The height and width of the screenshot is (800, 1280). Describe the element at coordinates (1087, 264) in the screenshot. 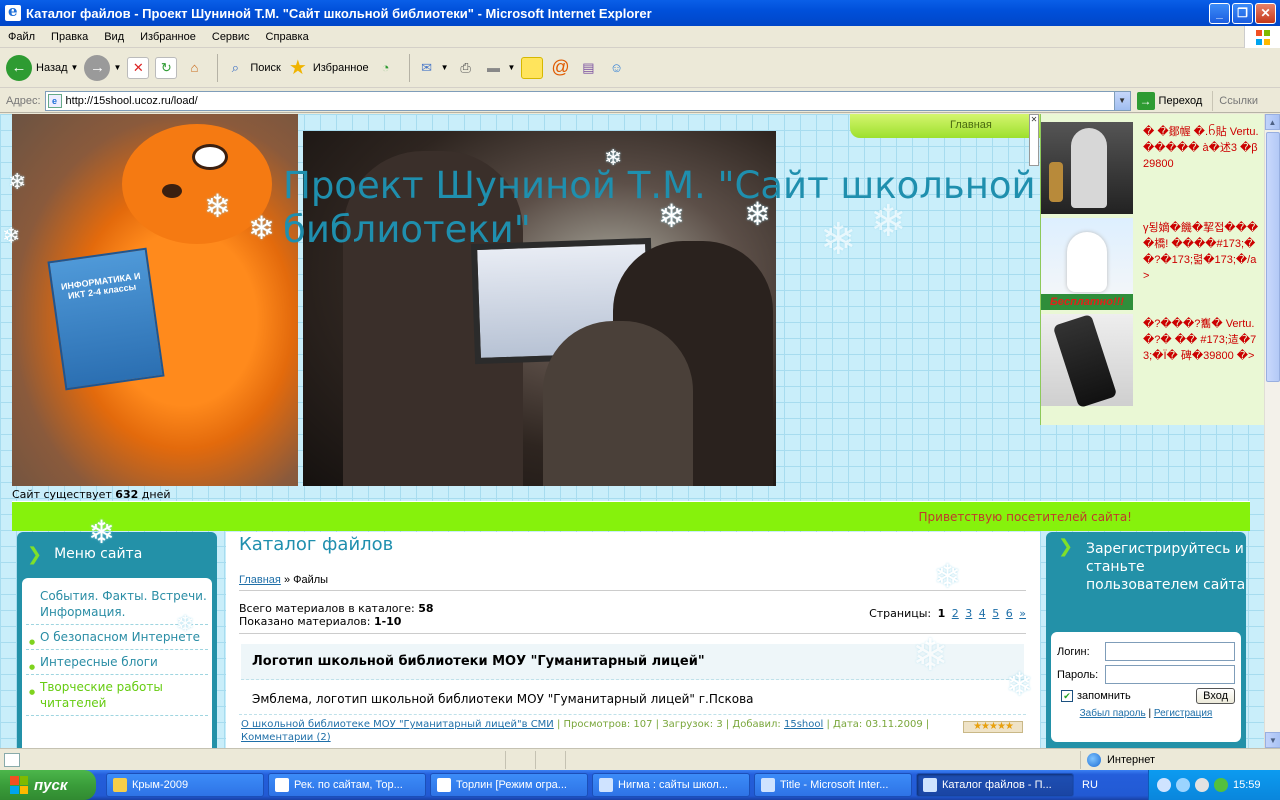

I see `ad-thumbnail: Бесплатно!!!` at that location.